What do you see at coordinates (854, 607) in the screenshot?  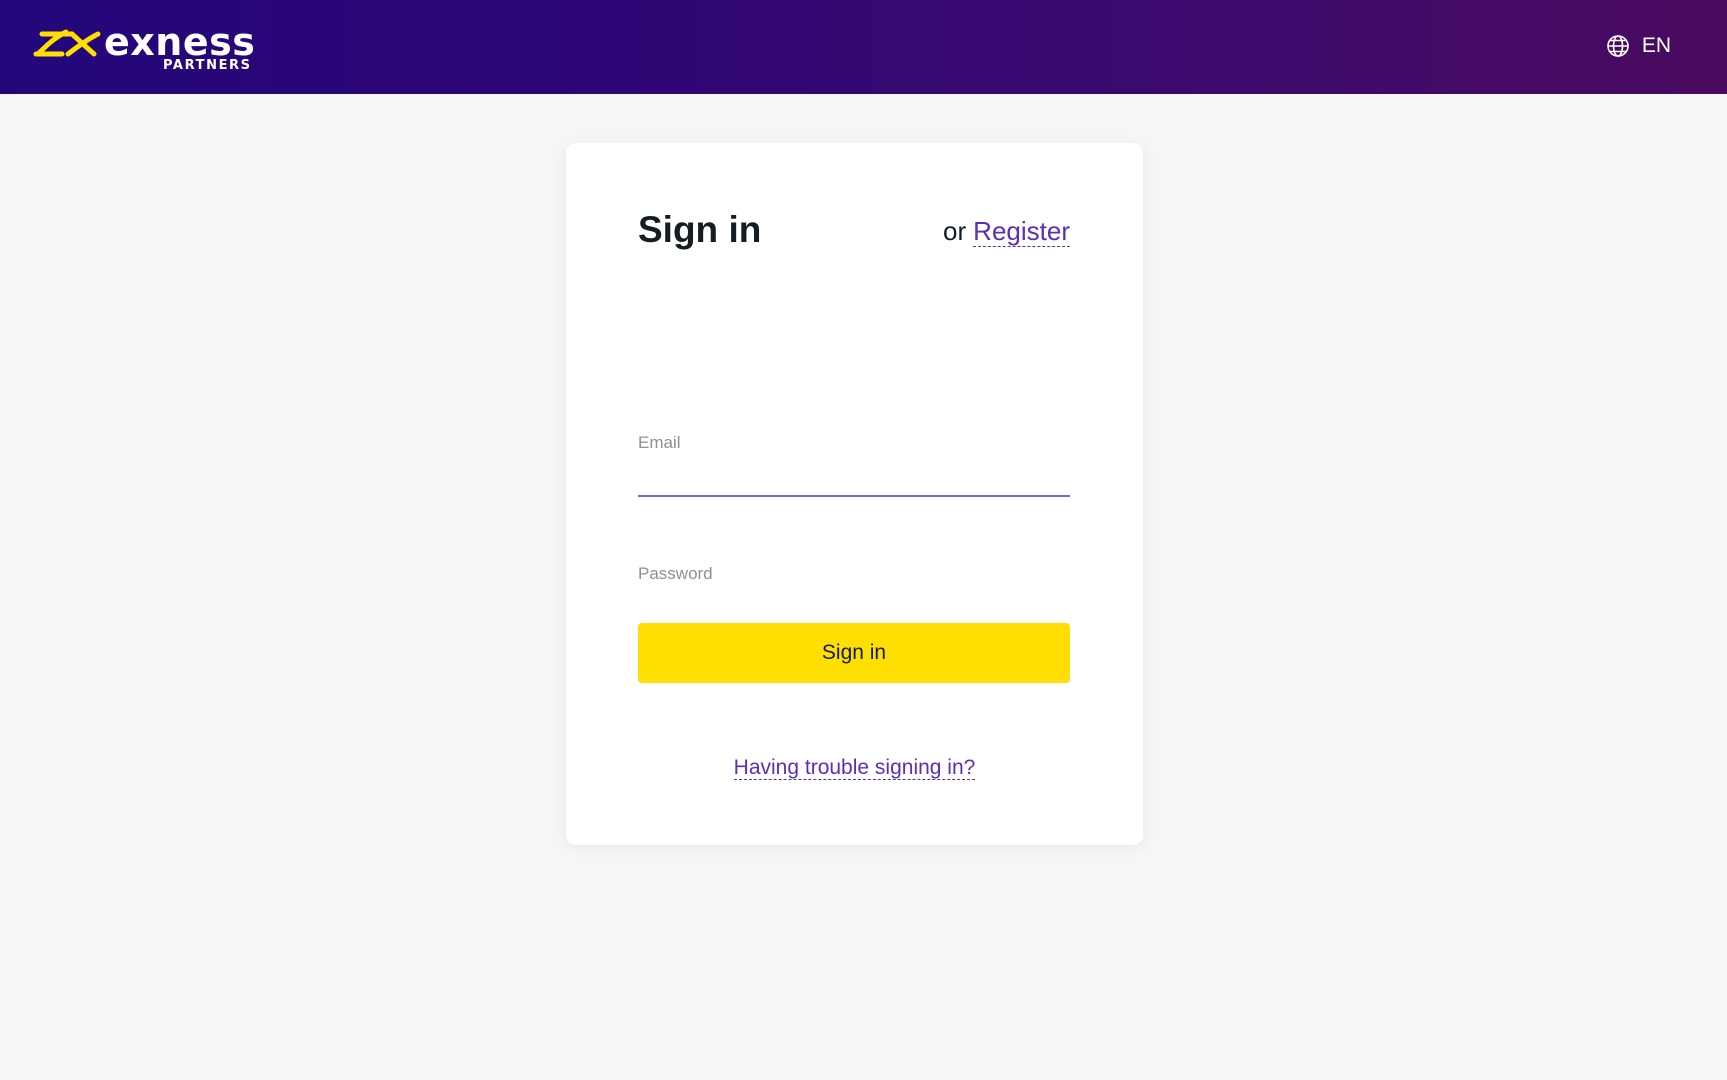 I see `password-input` at bounding box center [854, 607].